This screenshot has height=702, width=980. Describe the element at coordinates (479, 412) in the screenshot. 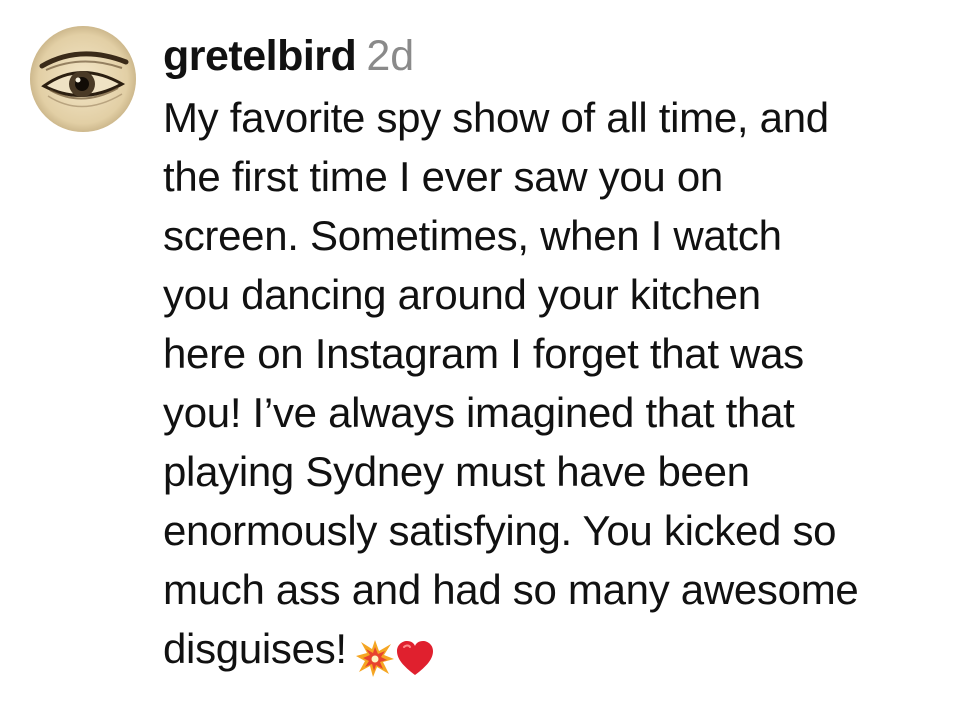

I see `comment-line: you! I’ve always imagined that that` at that location.